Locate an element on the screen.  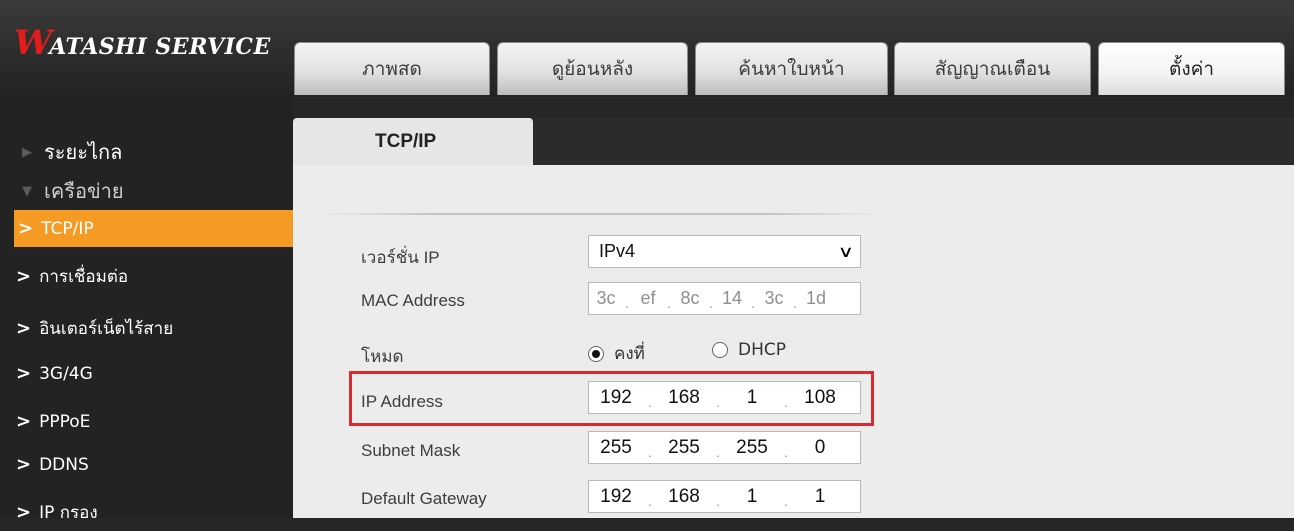
tab-alarm: สัญญาณเตือน is located at coordinates (992, 68).